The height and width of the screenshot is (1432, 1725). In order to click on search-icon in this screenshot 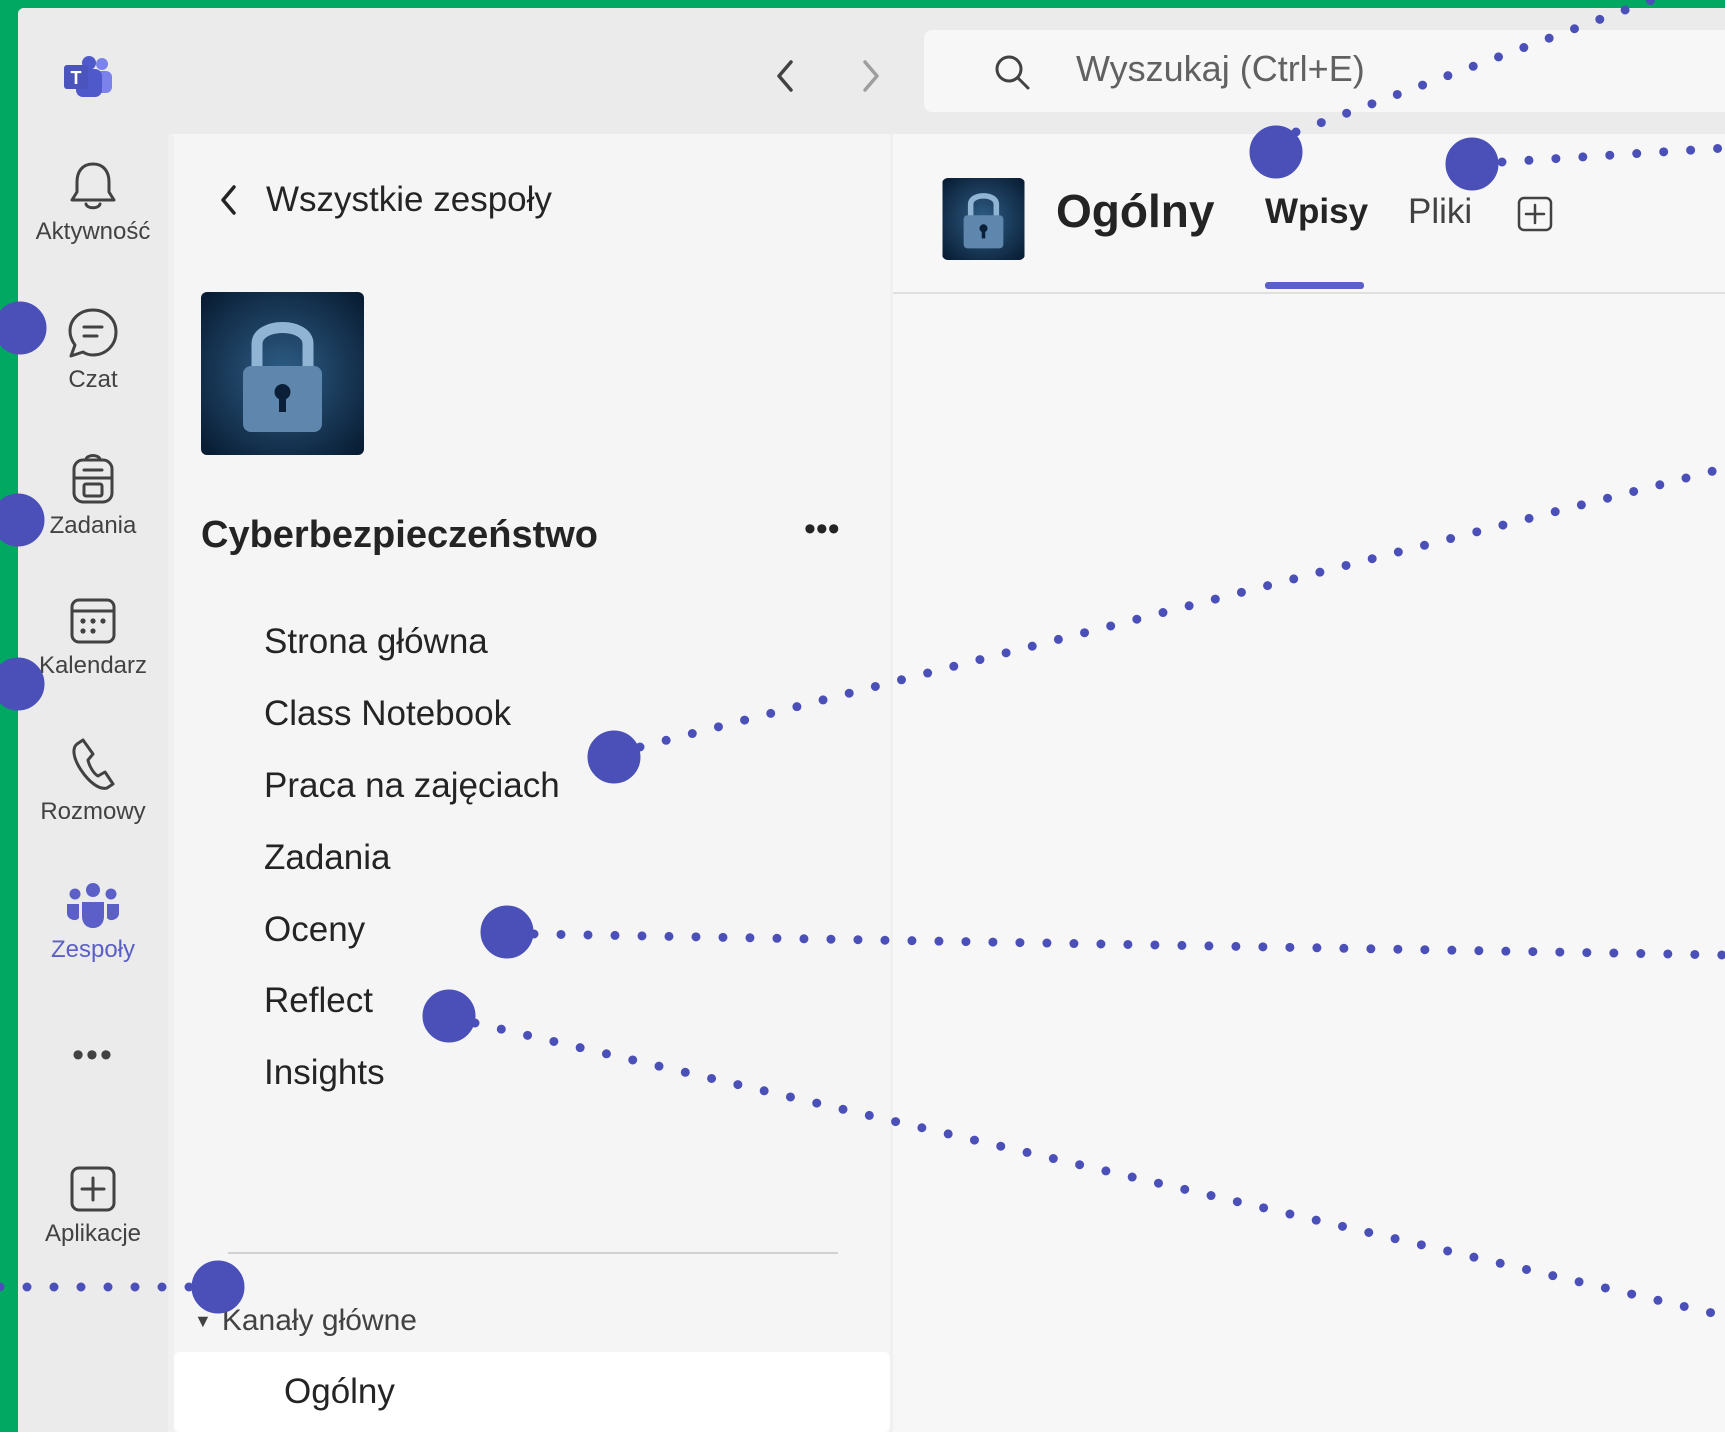, I will do `click(1012, 72)`.